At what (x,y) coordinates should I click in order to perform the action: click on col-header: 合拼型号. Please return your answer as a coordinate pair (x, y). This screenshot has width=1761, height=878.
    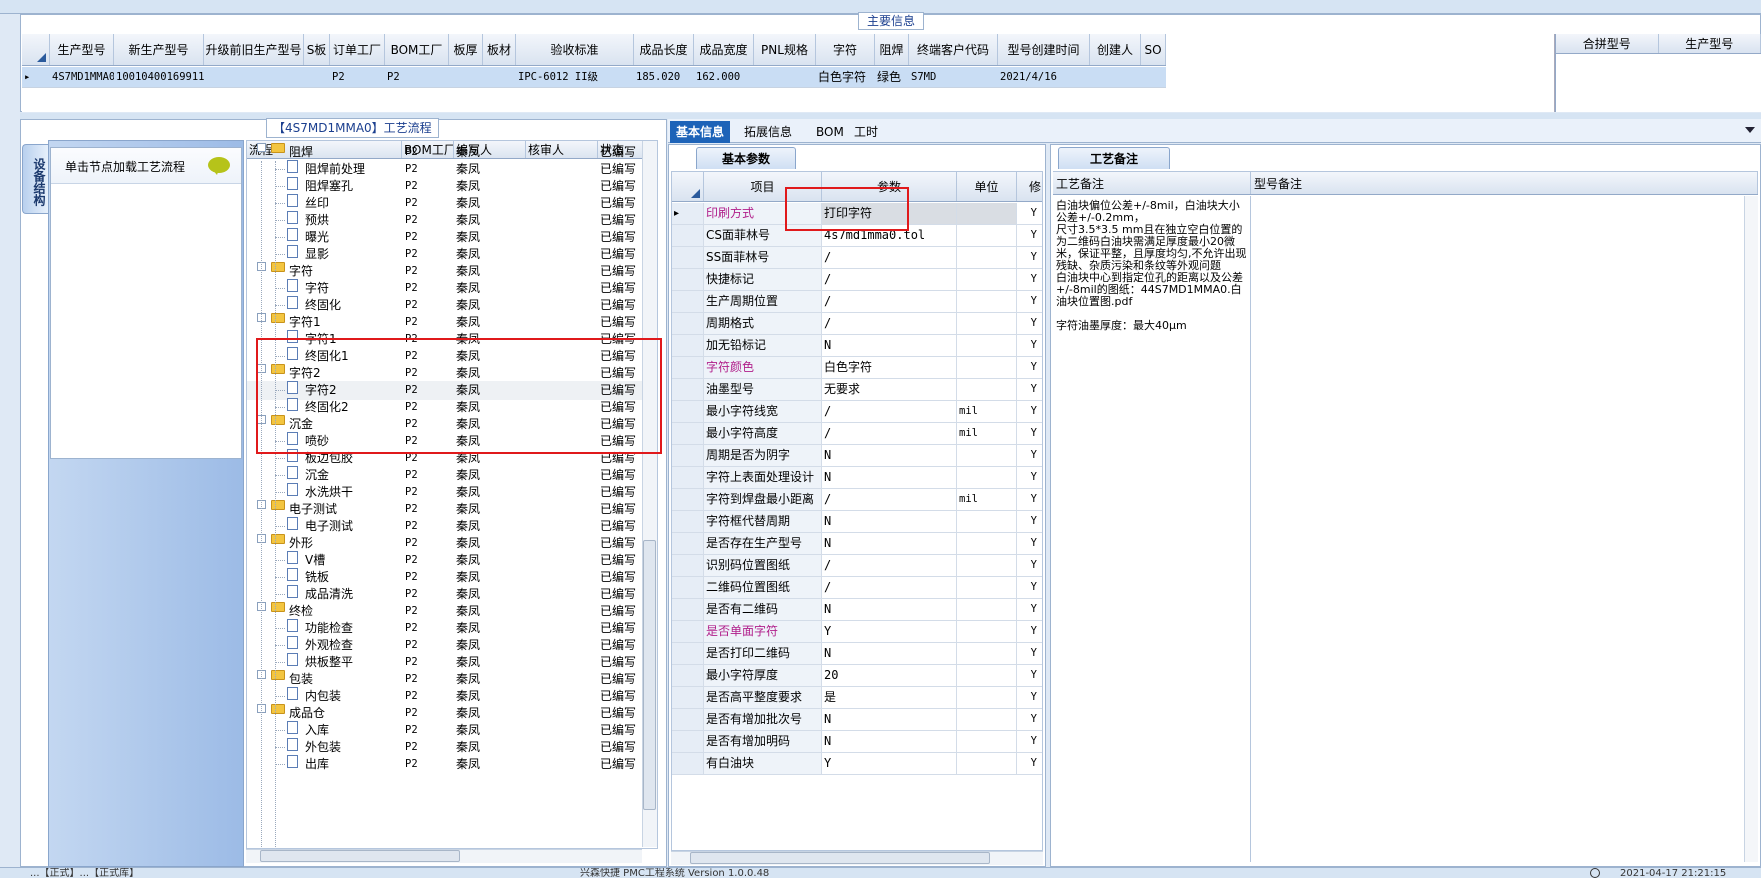
    Looking at the image, I should click on (1607, 43).